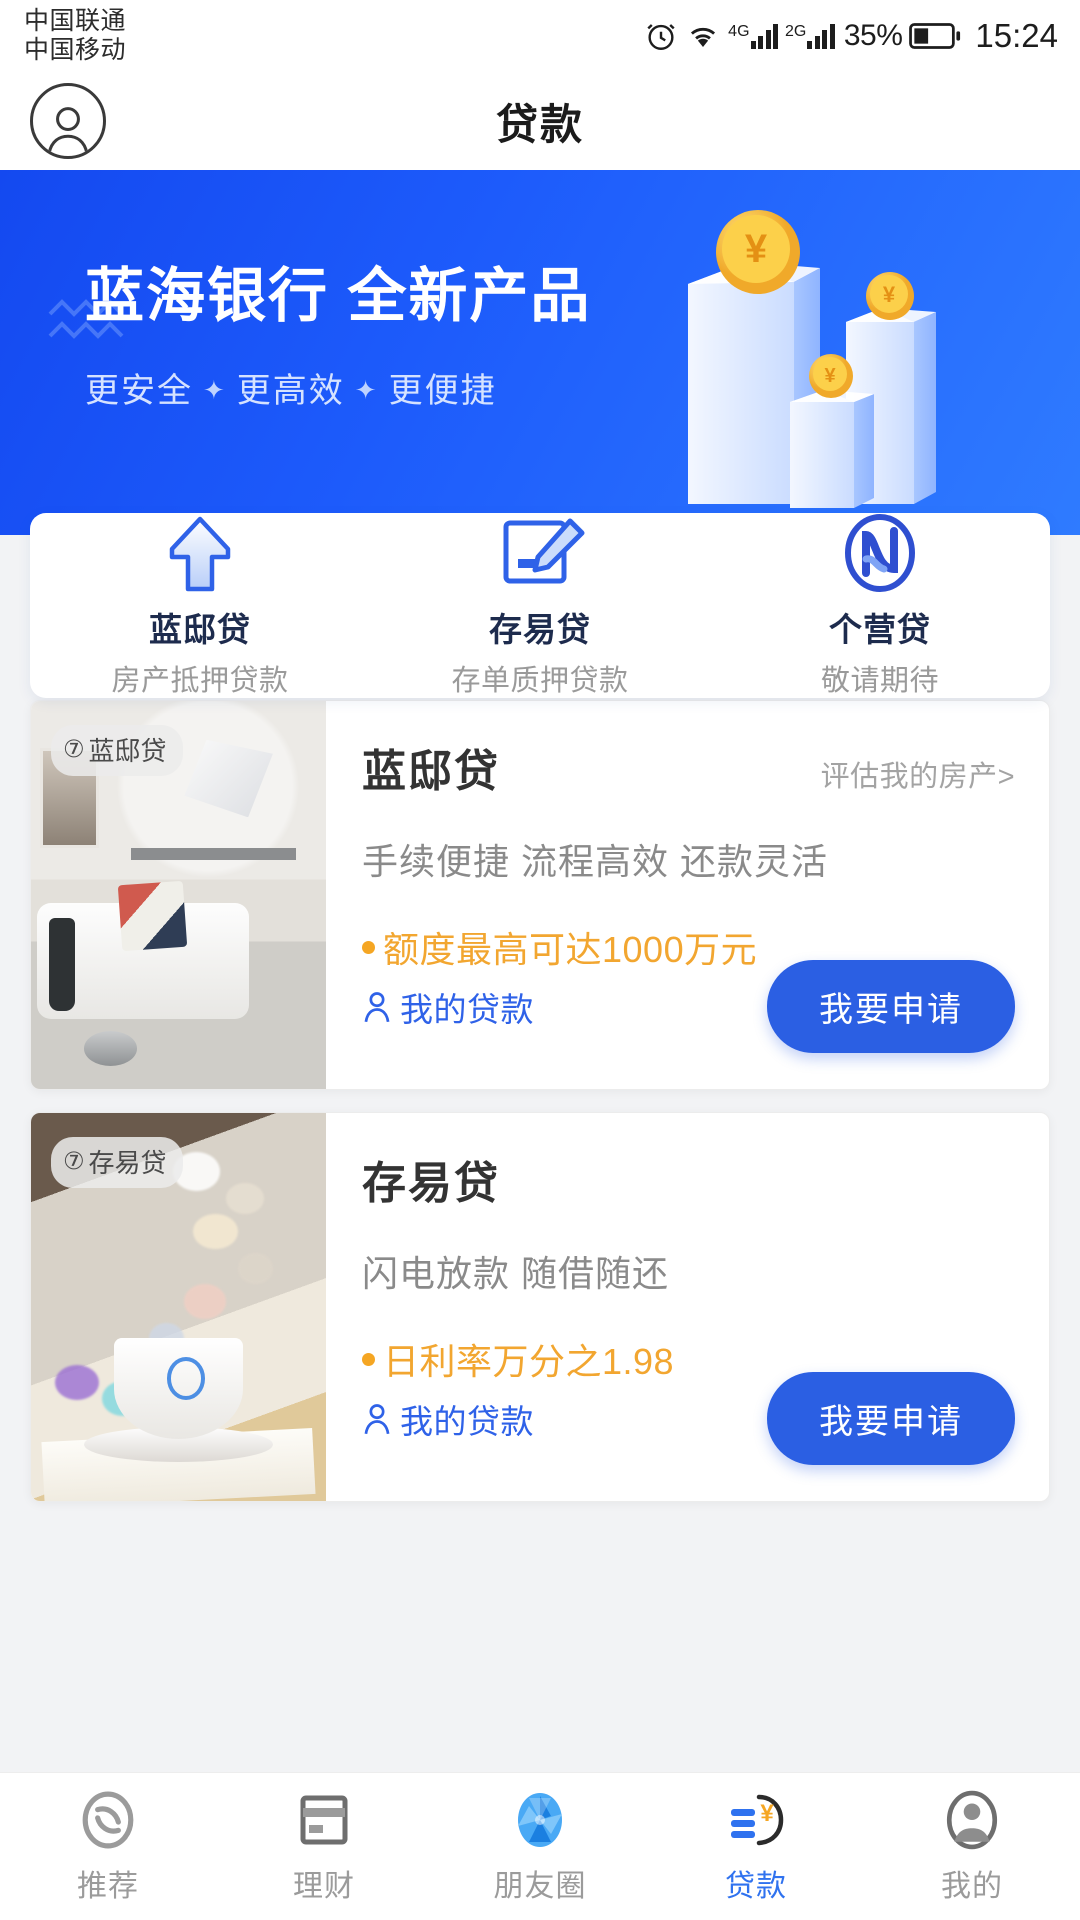 This screenshot has height=1920, width=1080. I want to click on signal-1: 4G, so click(753, 36).